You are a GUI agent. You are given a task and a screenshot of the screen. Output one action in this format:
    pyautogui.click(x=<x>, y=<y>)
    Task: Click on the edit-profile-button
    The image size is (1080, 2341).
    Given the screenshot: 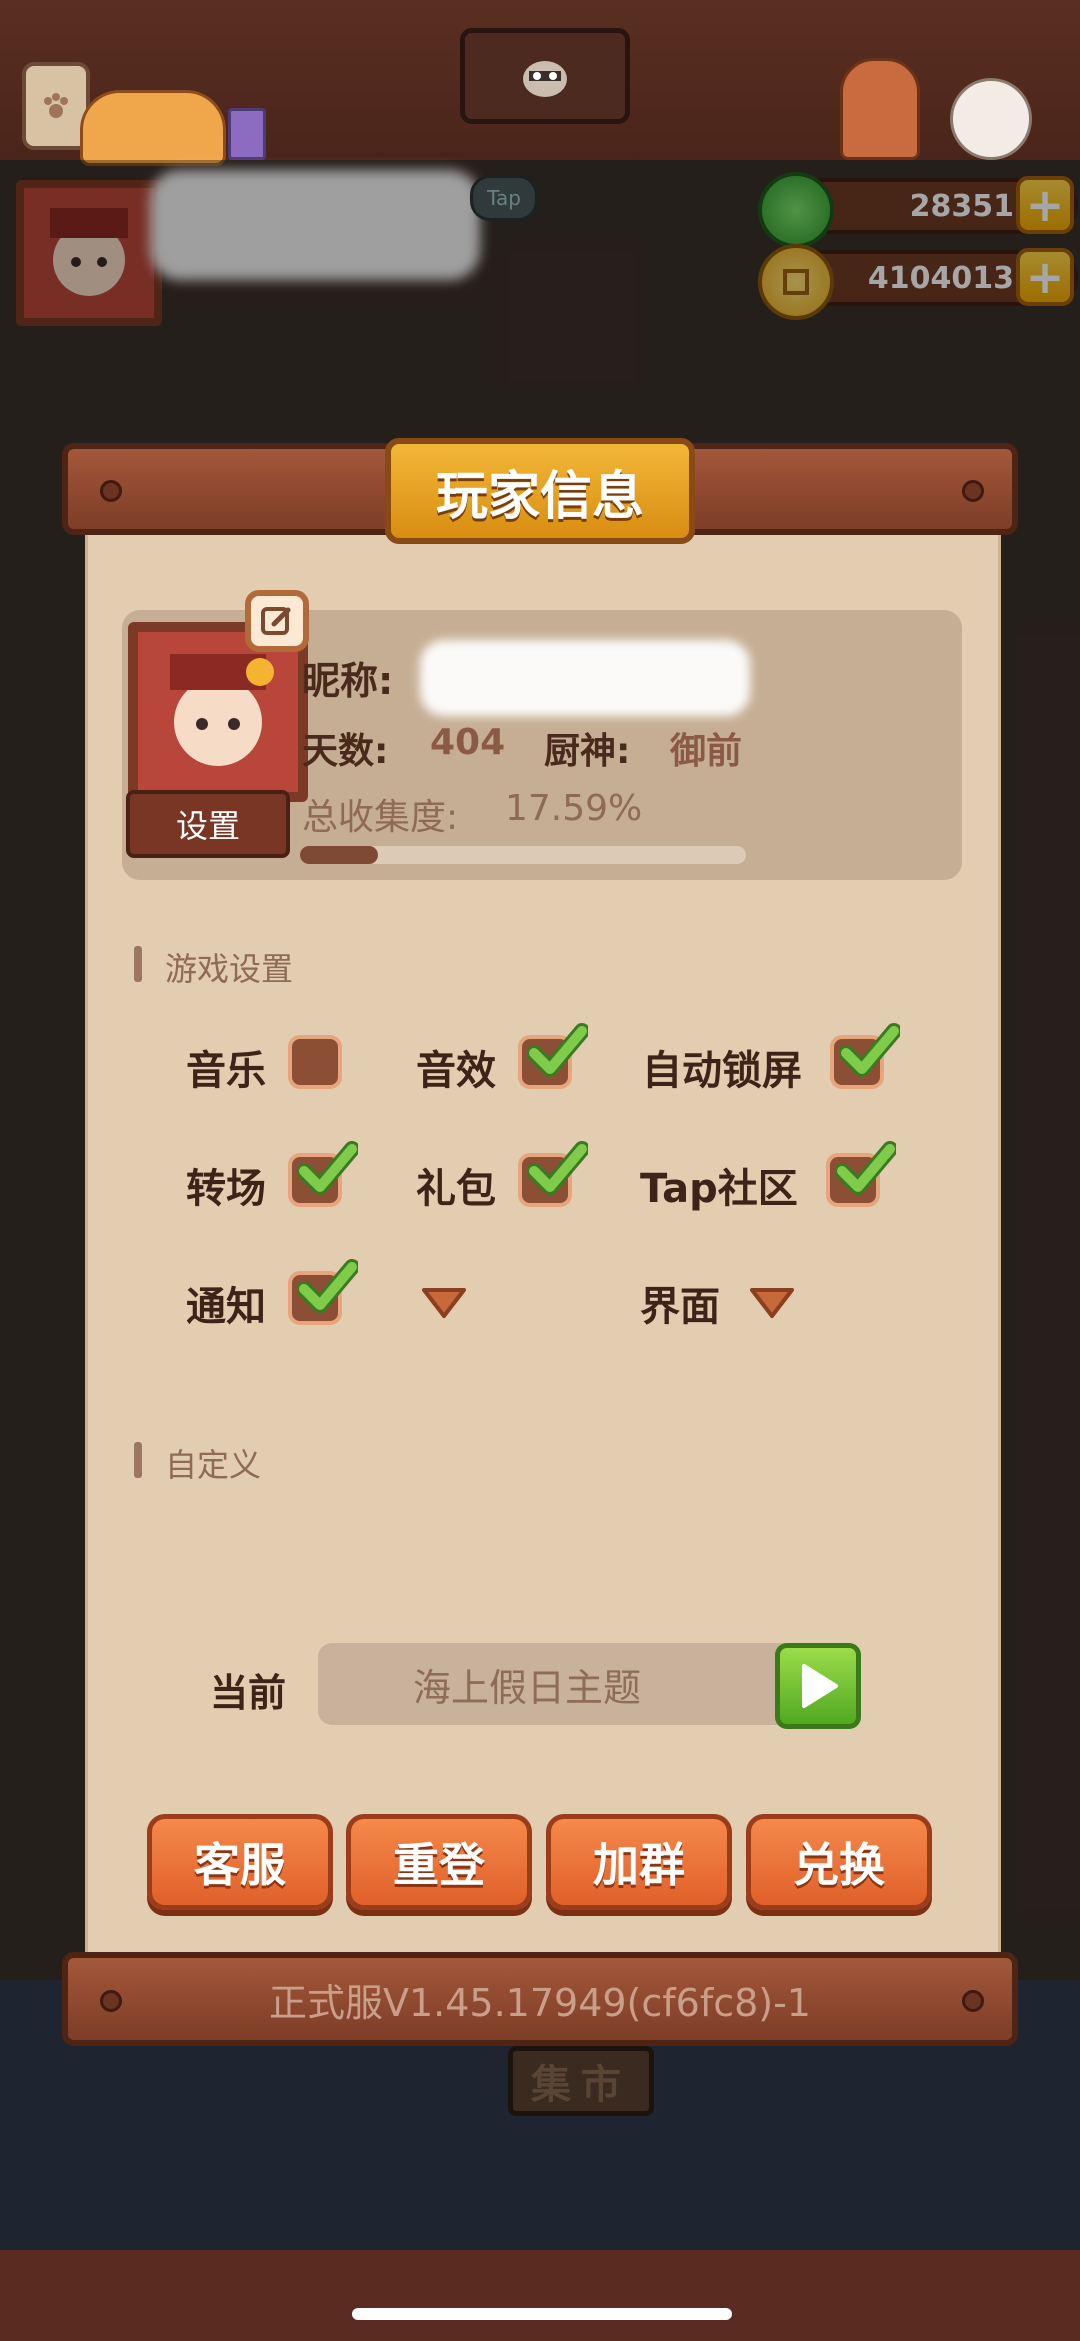 What is the action you would take?
    pyautogui.click(x=277, y=621)
    